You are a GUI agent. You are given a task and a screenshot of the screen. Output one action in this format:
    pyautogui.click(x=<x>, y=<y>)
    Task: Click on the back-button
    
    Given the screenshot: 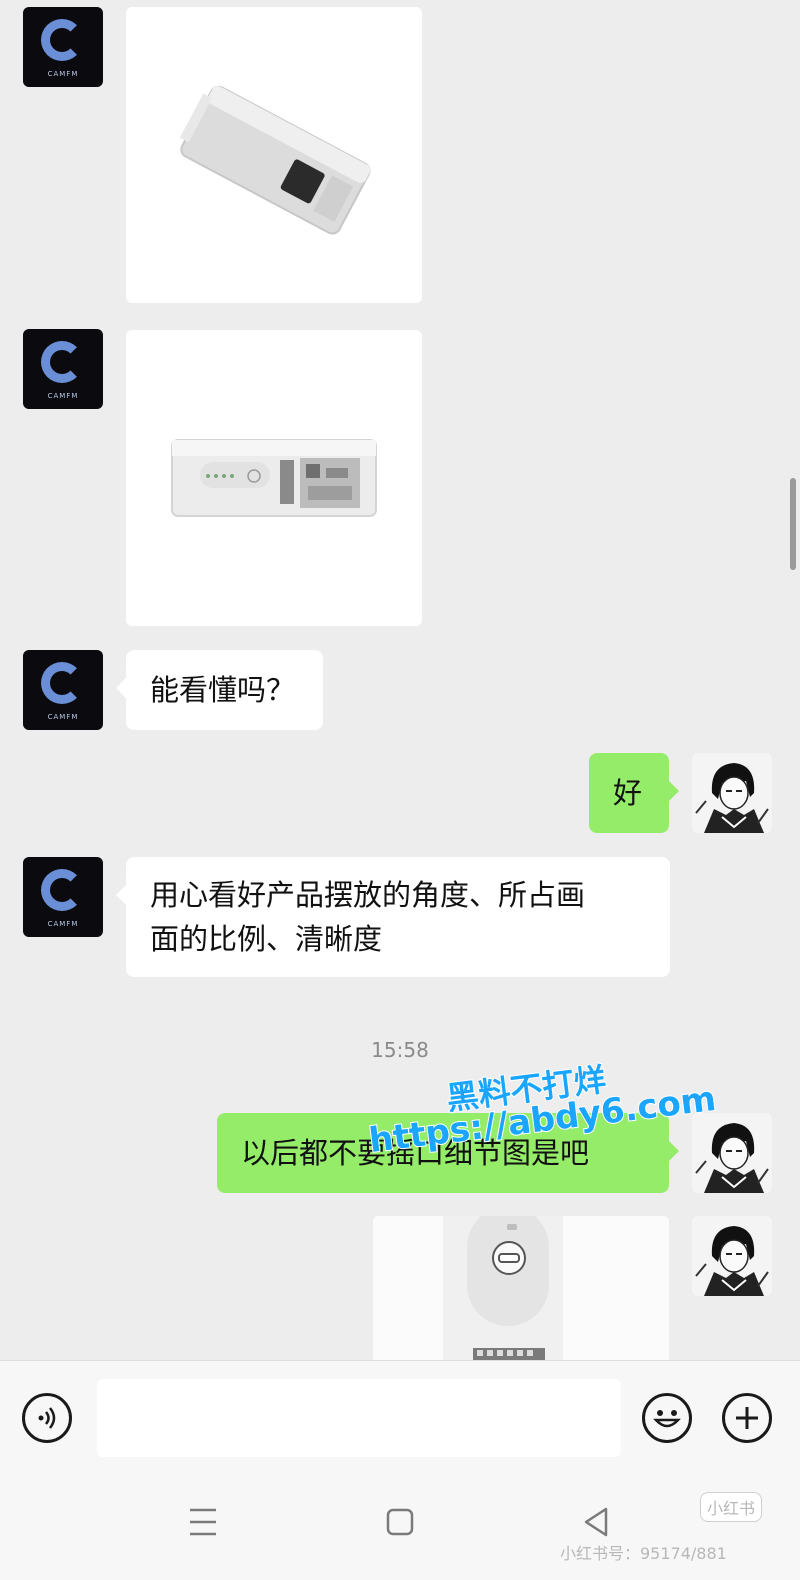 What is the action you would take?
    pyautogui.click(x=596, y=1524)
    